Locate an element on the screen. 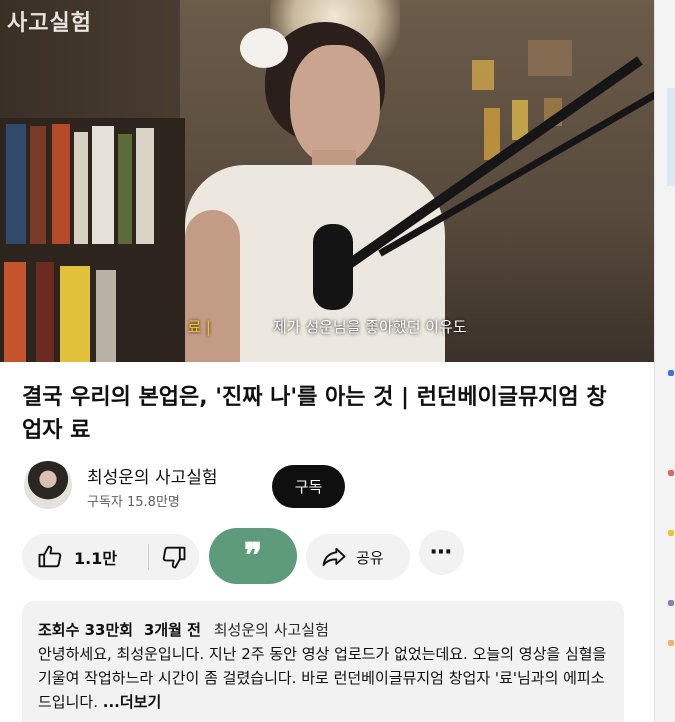  share-button: 공유 is located at coordinates (358, 557).